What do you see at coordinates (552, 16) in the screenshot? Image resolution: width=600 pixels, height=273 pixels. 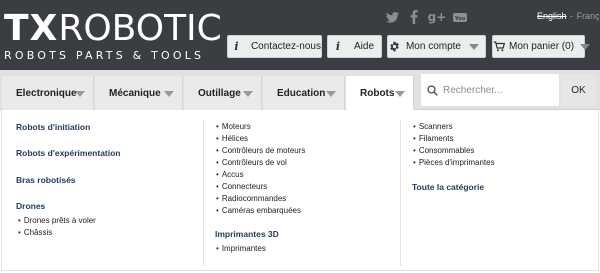 I see `lang-english: English` at bounding box center [552, 16].